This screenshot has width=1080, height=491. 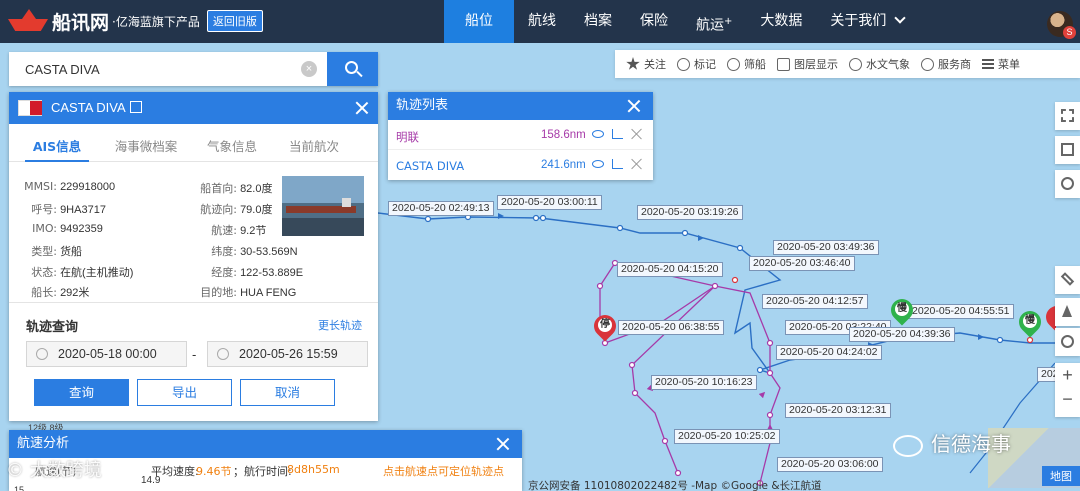 What do you see at coordinates (314, 142) in the screenshot?
I see `tab-current-voyage: 当前航次` at bounding box center [314, 142].